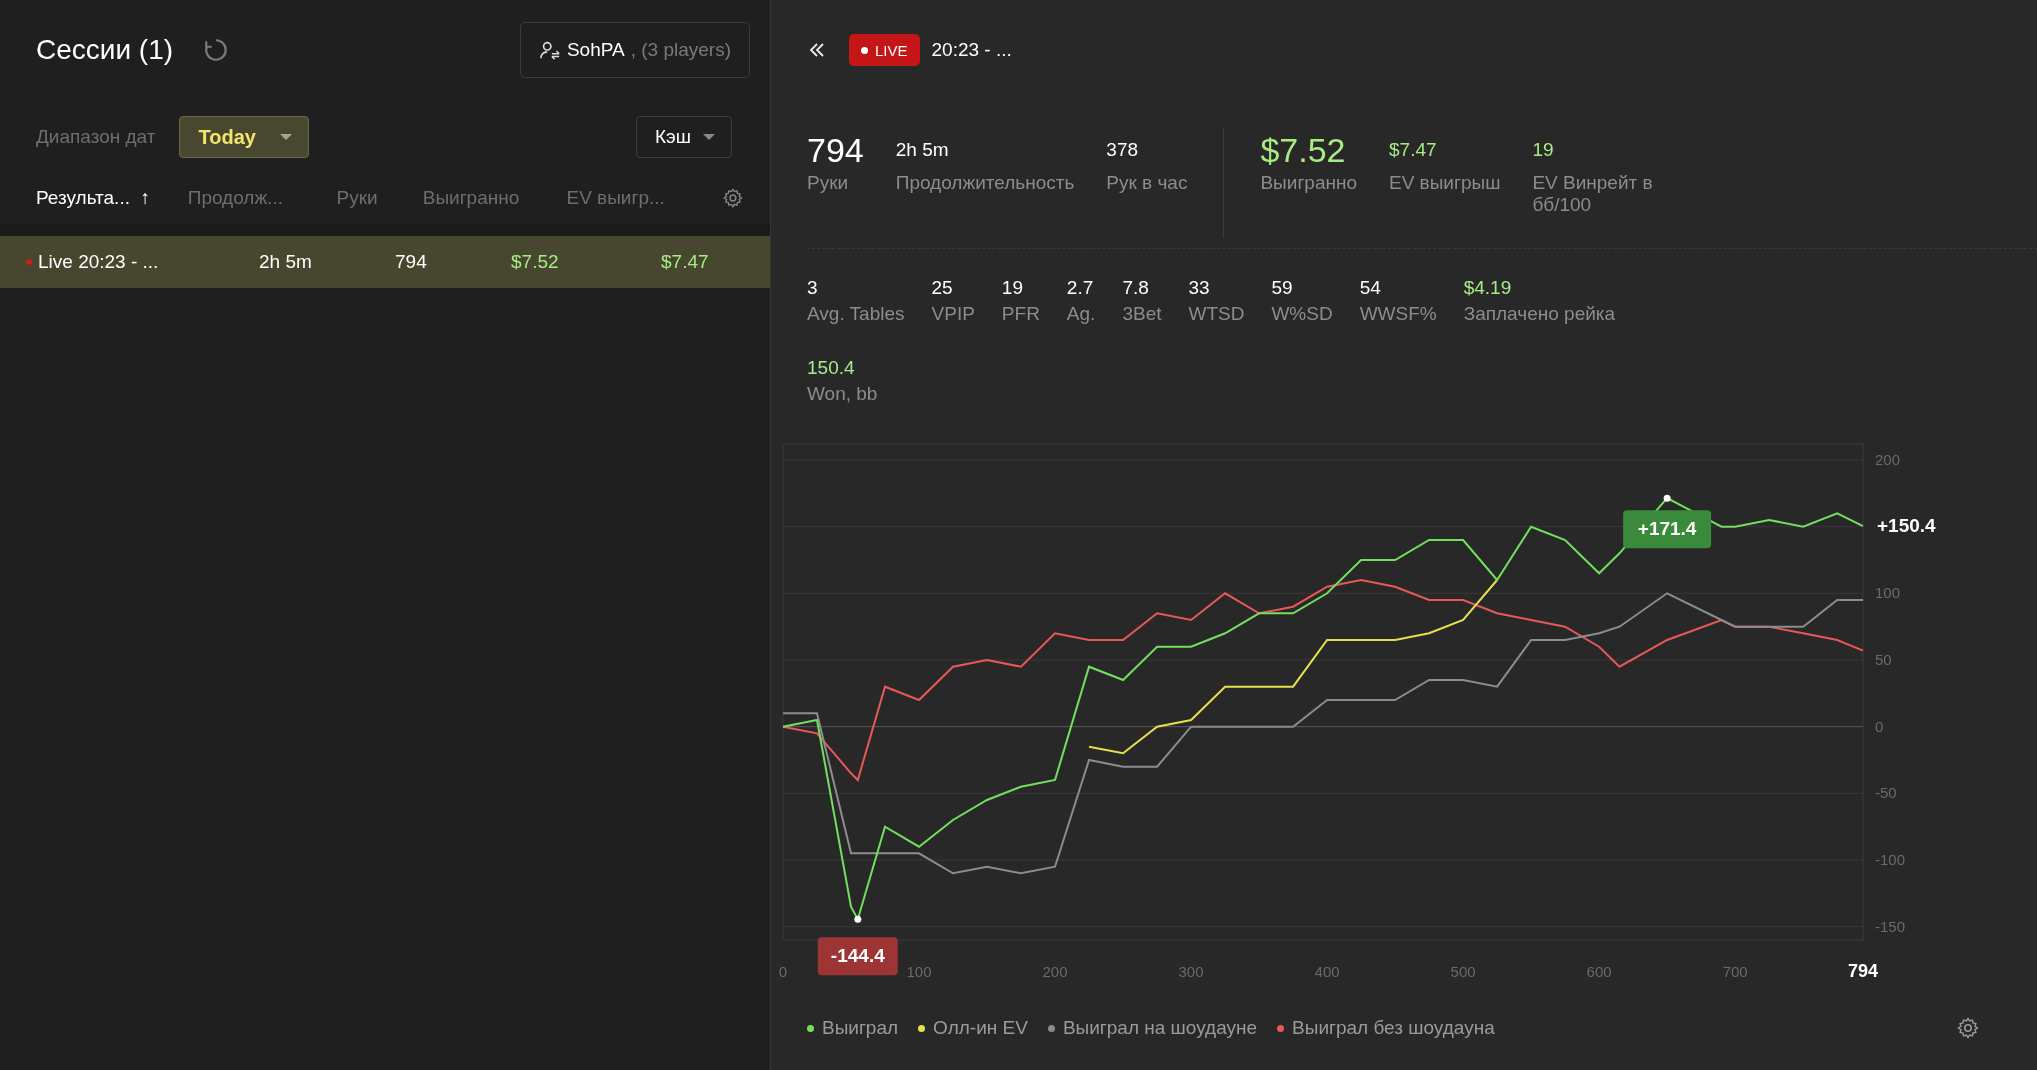 This screenshot has height=1070, width=2037. What do you see at coordinates (985, 183) in the screenshot?
I see `stat-label: Продолжительность` at bounding box center [985, 183].